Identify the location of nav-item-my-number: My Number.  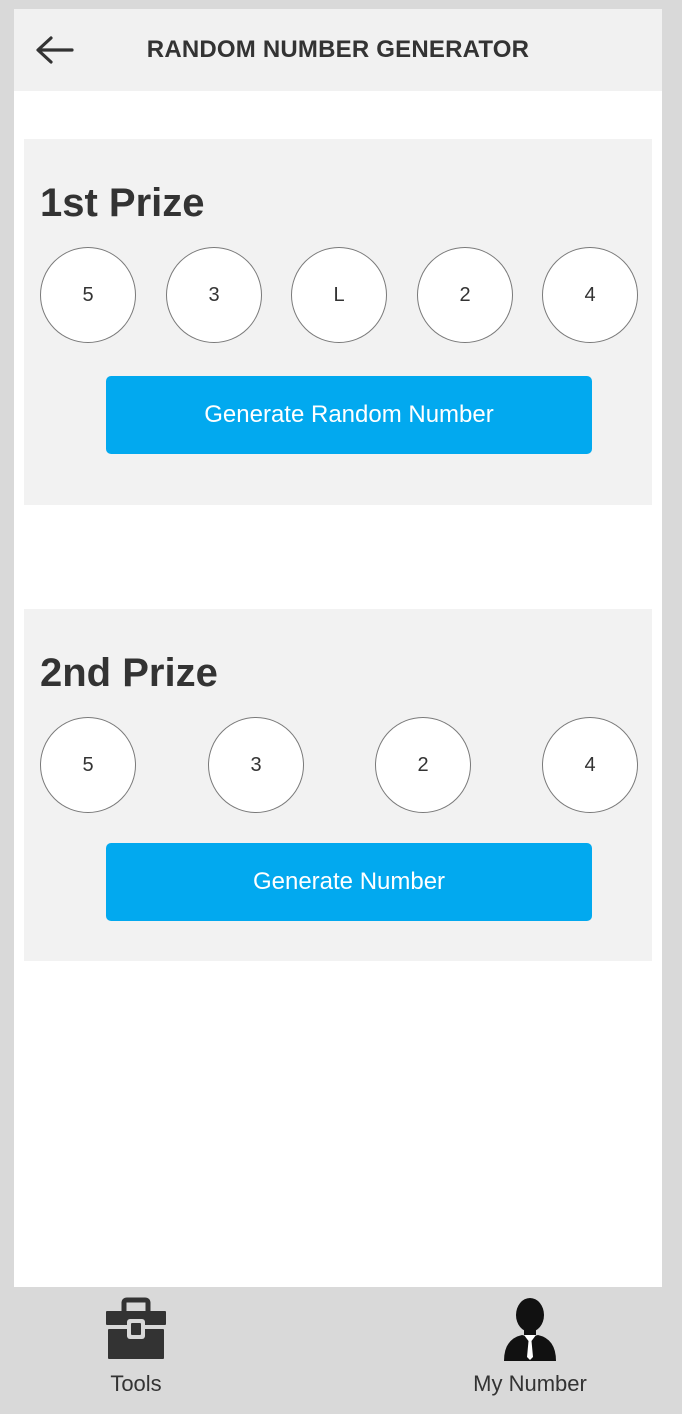
(530, 1349).